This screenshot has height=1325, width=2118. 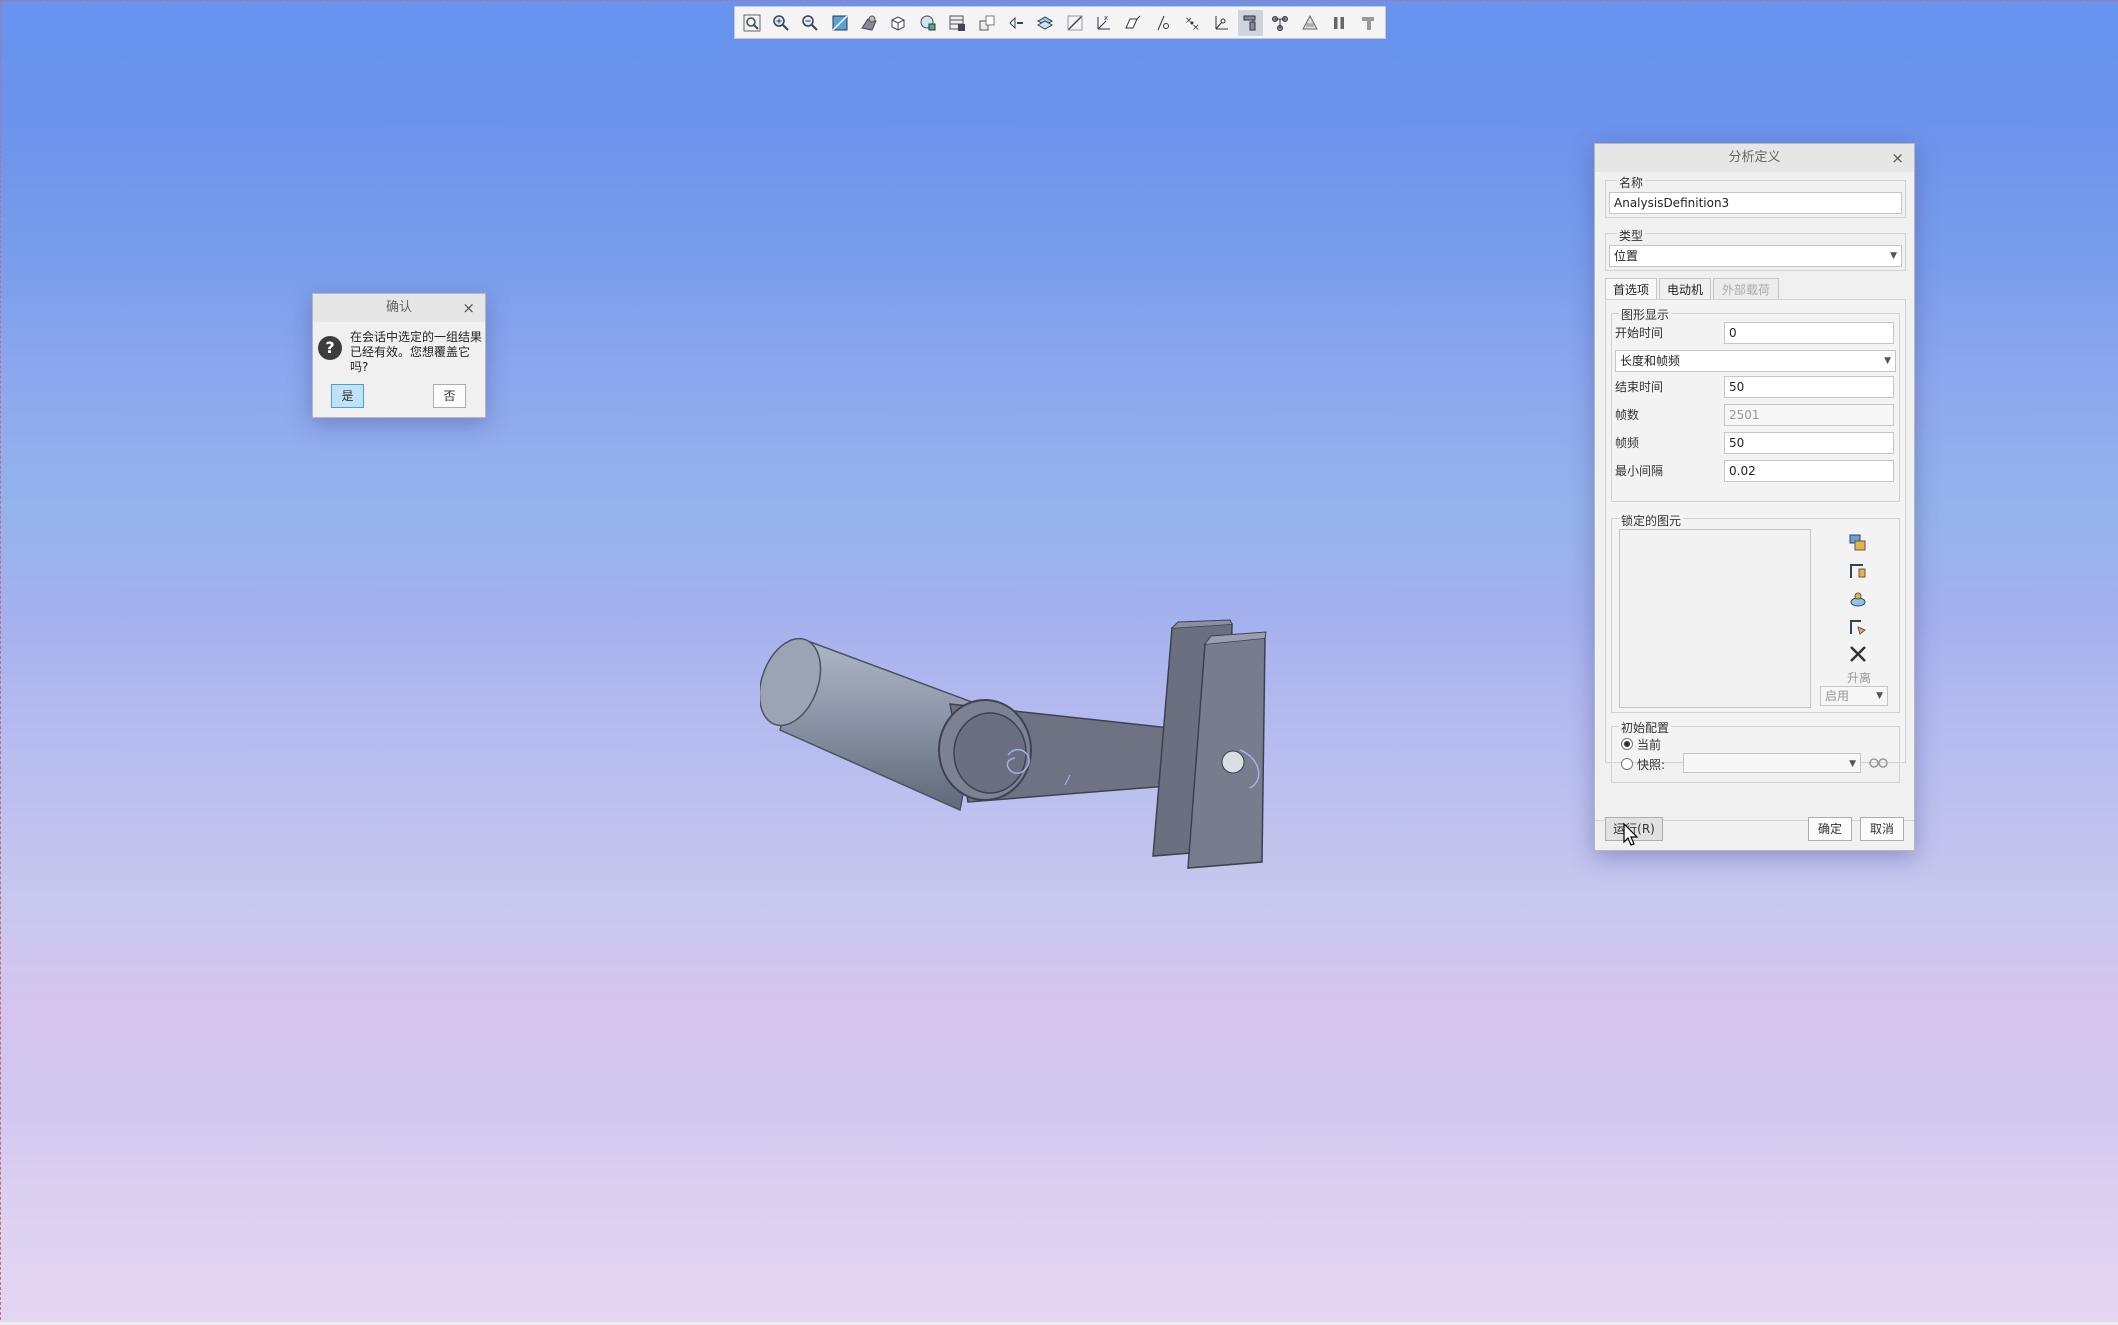 What do you see at coordinates (1772, 763) in the screenshot?
I see `snapshot-select: ▼` at bounding box center [1772, 763].